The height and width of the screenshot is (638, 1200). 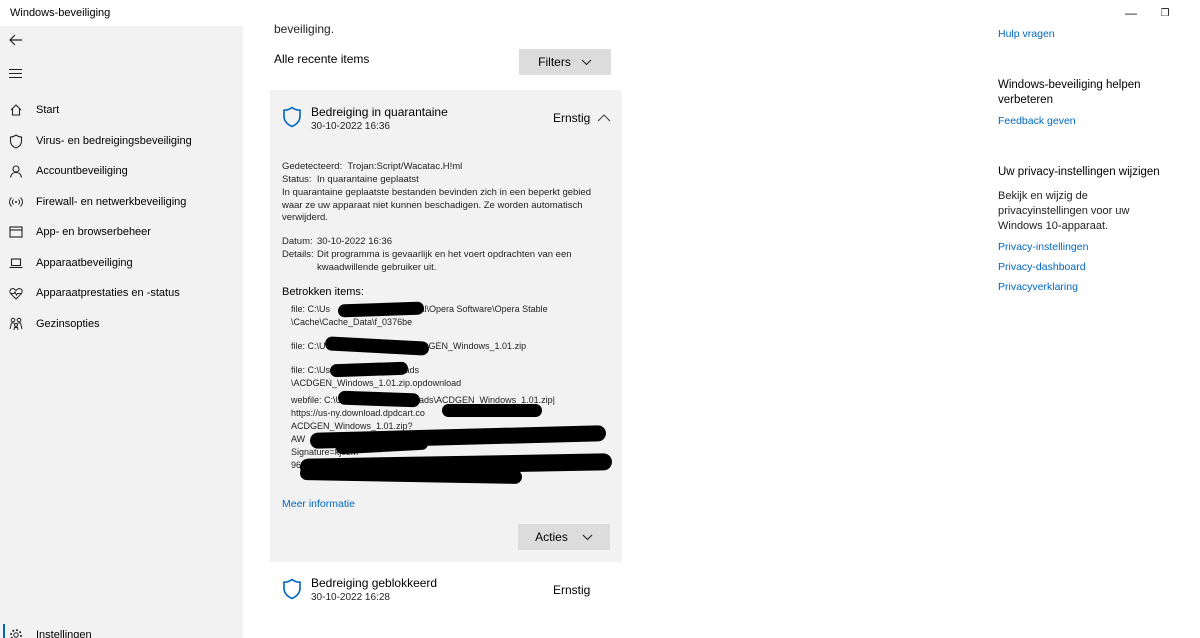 I want to click on person-icon, so click(x=16, y=171).